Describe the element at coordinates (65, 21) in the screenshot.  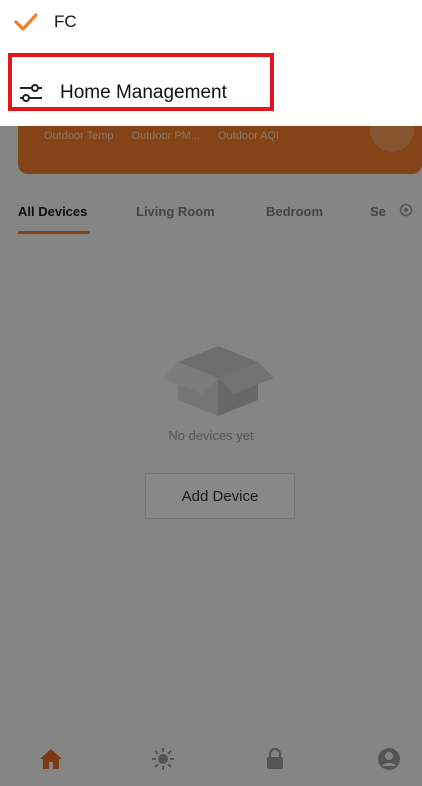
I see `current-home-name: FC` at that location.